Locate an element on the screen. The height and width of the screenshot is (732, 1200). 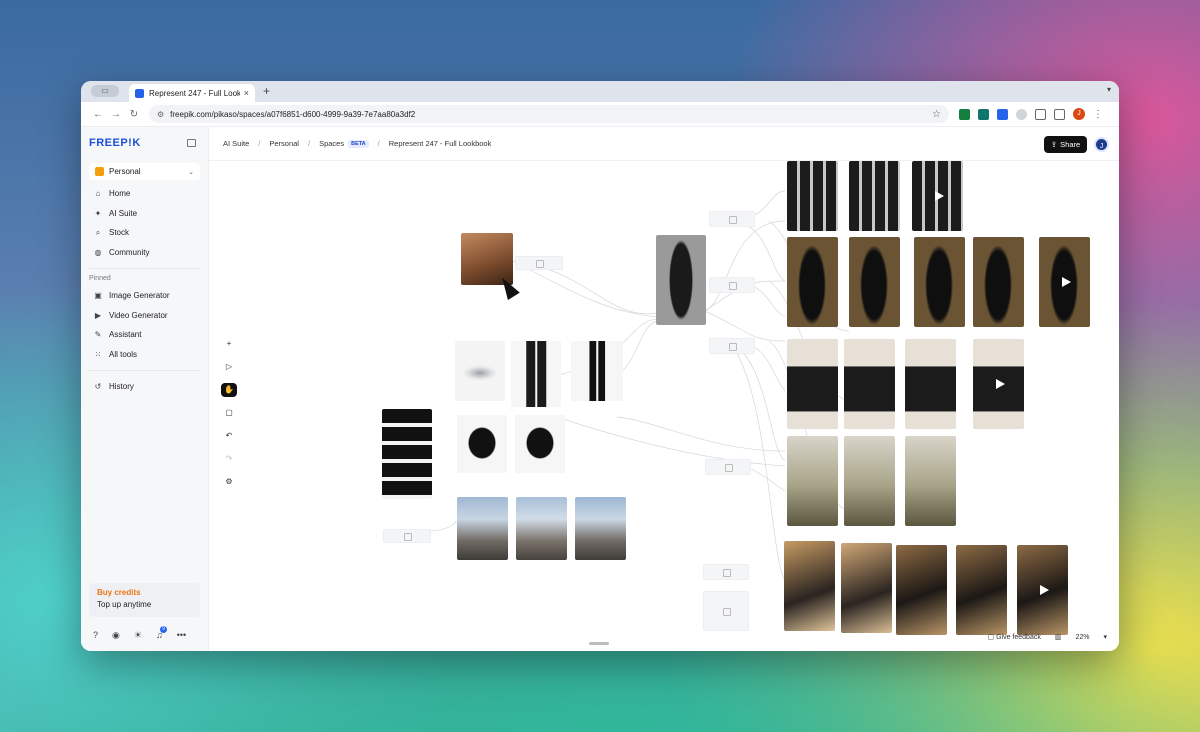
tab-menu-chevron-icon: ▾ is located at coordinates (1109, 89).